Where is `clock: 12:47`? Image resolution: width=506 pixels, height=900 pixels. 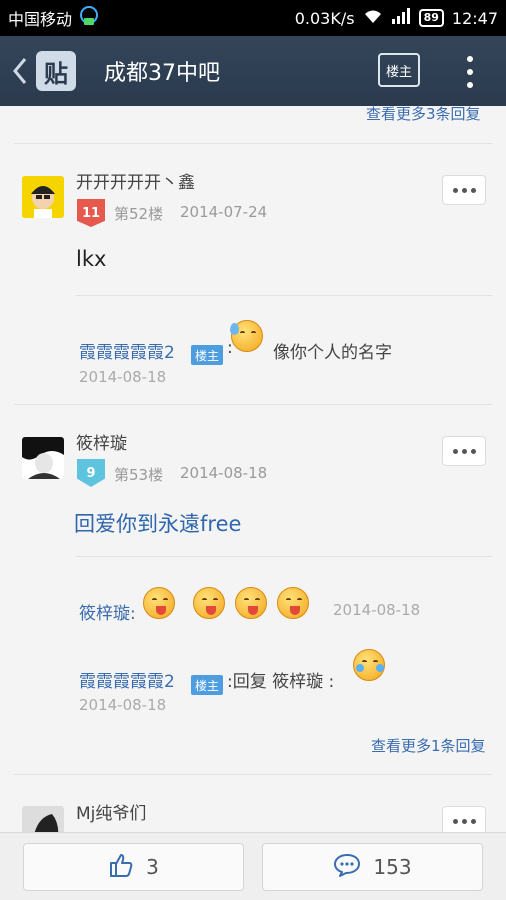 clock: 12:47 is located at coordinates (474, 18).